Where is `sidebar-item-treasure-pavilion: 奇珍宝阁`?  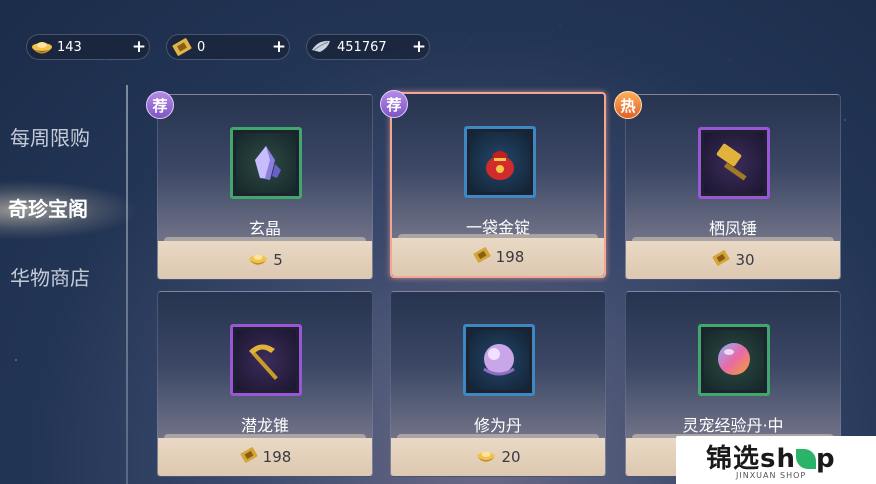
sidebar-item-treasure-pavilion: 奇珍宝阁 is located at coordinates (48, 207).